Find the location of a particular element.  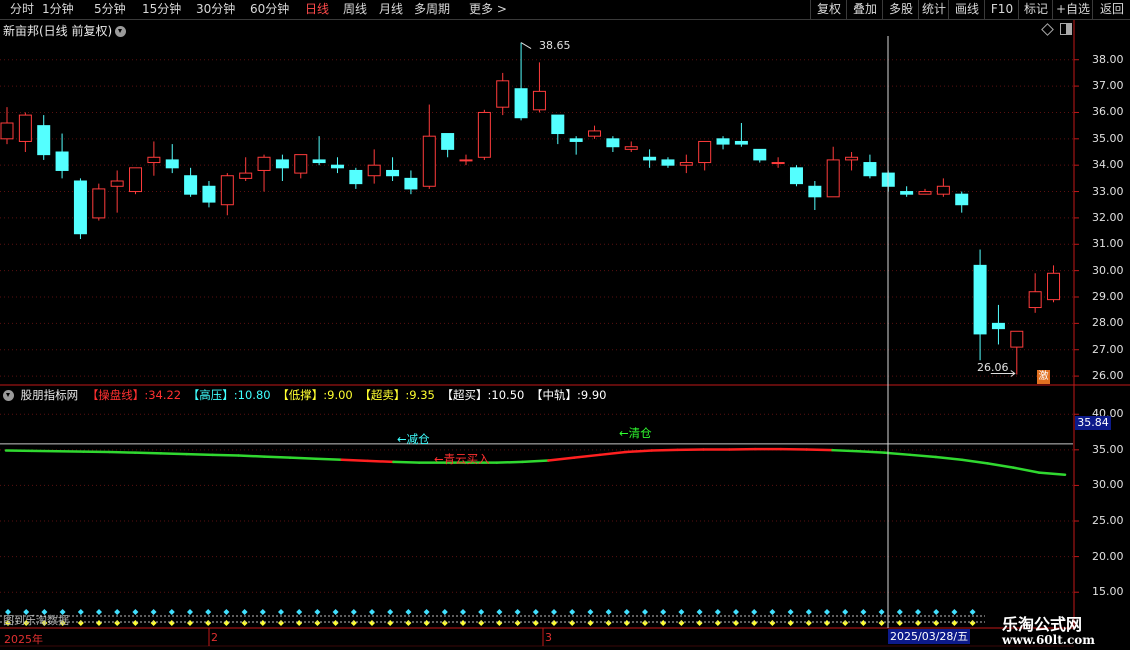

main-y-tick-label: 32.00 is located at coordinates (1108, 217).